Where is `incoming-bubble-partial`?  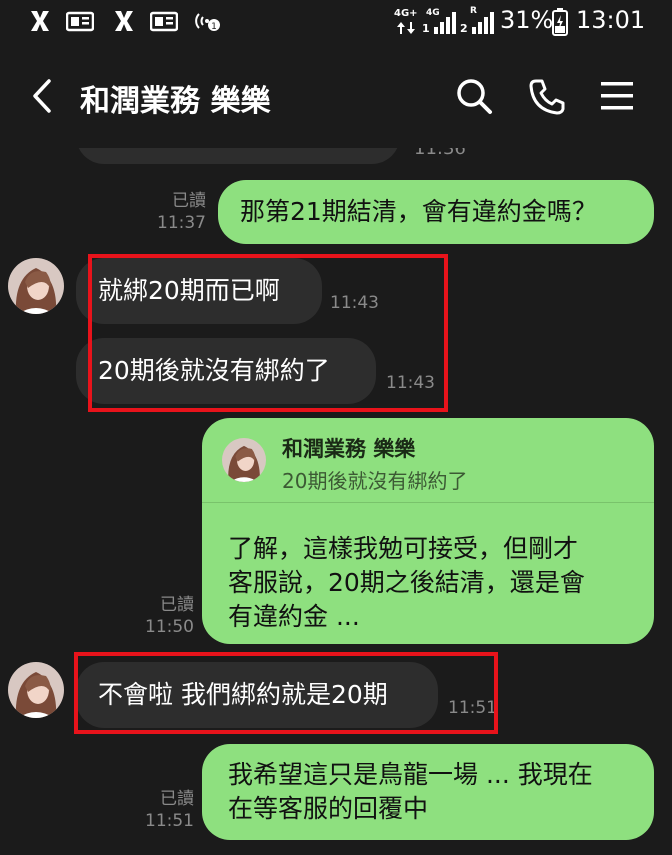 incoming-bubble-partial is located at coordinates (238, 156).